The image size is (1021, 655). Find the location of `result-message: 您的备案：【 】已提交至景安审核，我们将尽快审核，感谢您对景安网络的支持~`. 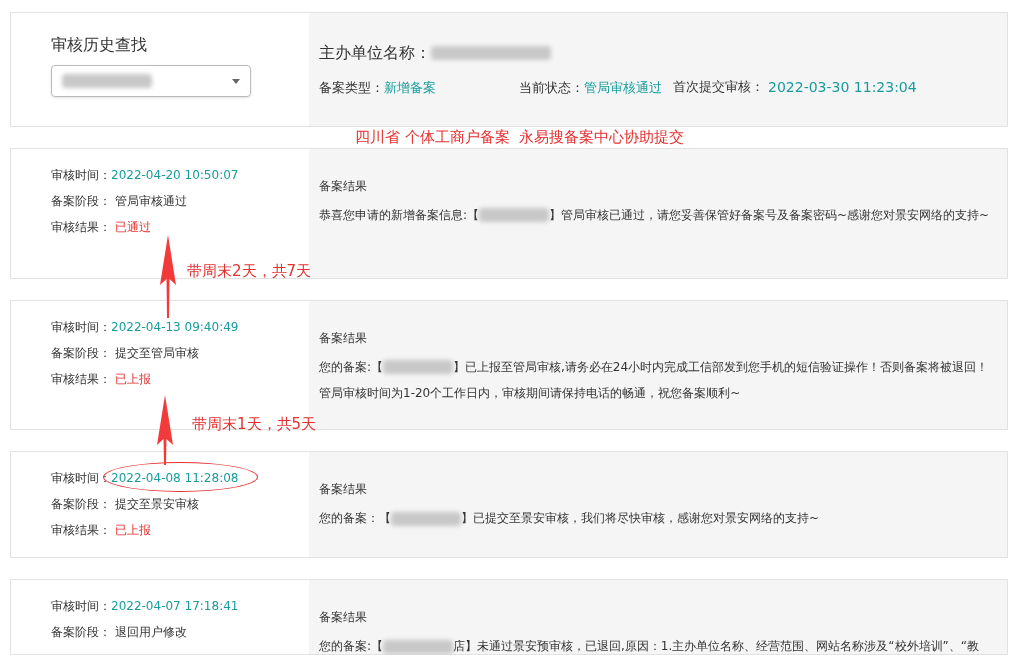

result-message: 您的备案：【 】已提交至景安审核，我们将尽快审核，感谢您对景安网络的支持~ is located at coordinates (570, 519).